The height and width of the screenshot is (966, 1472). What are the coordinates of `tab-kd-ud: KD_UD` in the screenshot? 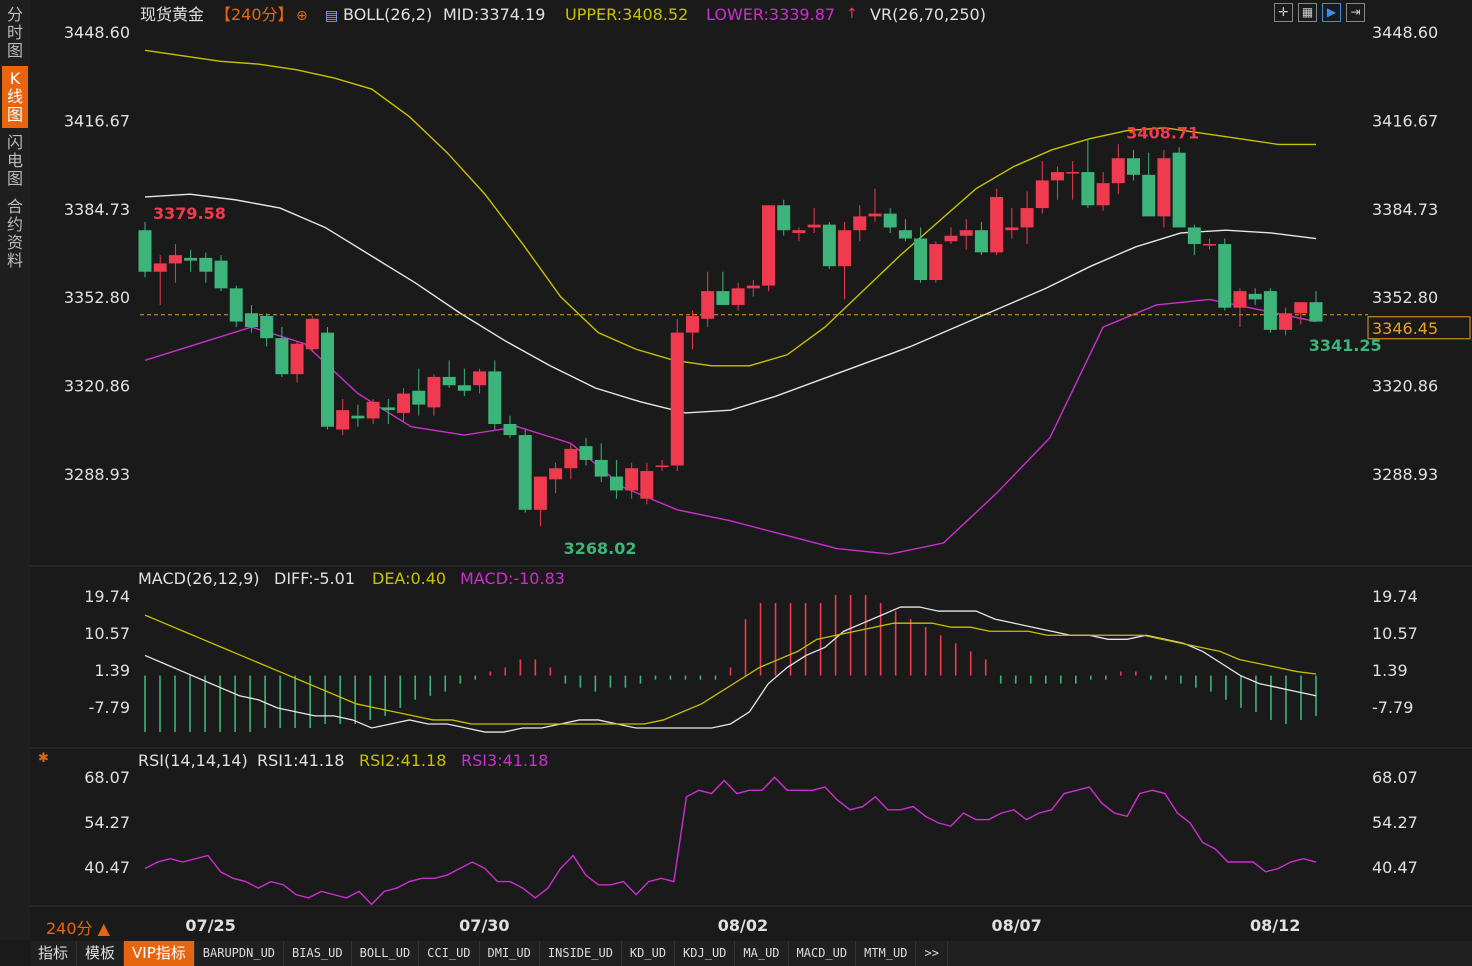 It's located at (649, 953).